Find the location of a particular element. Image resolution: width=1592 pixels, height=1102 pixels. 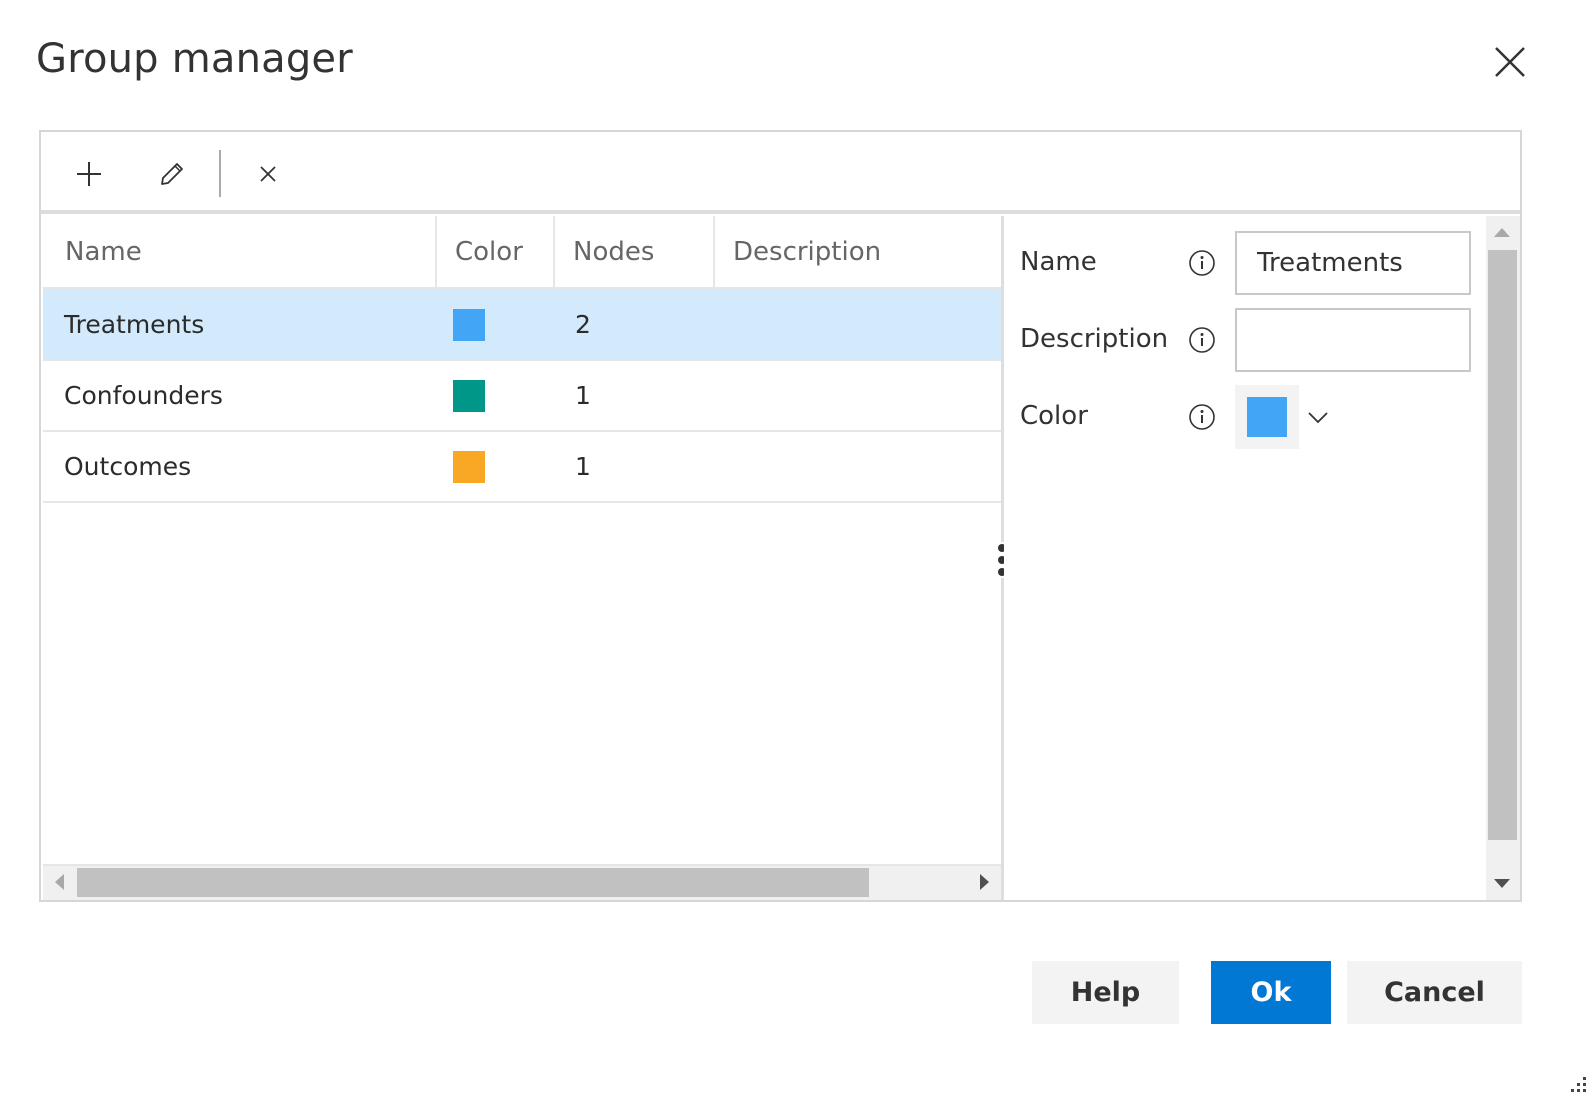

table-row: Outcomes 1 is located at coordinates (522, 467).